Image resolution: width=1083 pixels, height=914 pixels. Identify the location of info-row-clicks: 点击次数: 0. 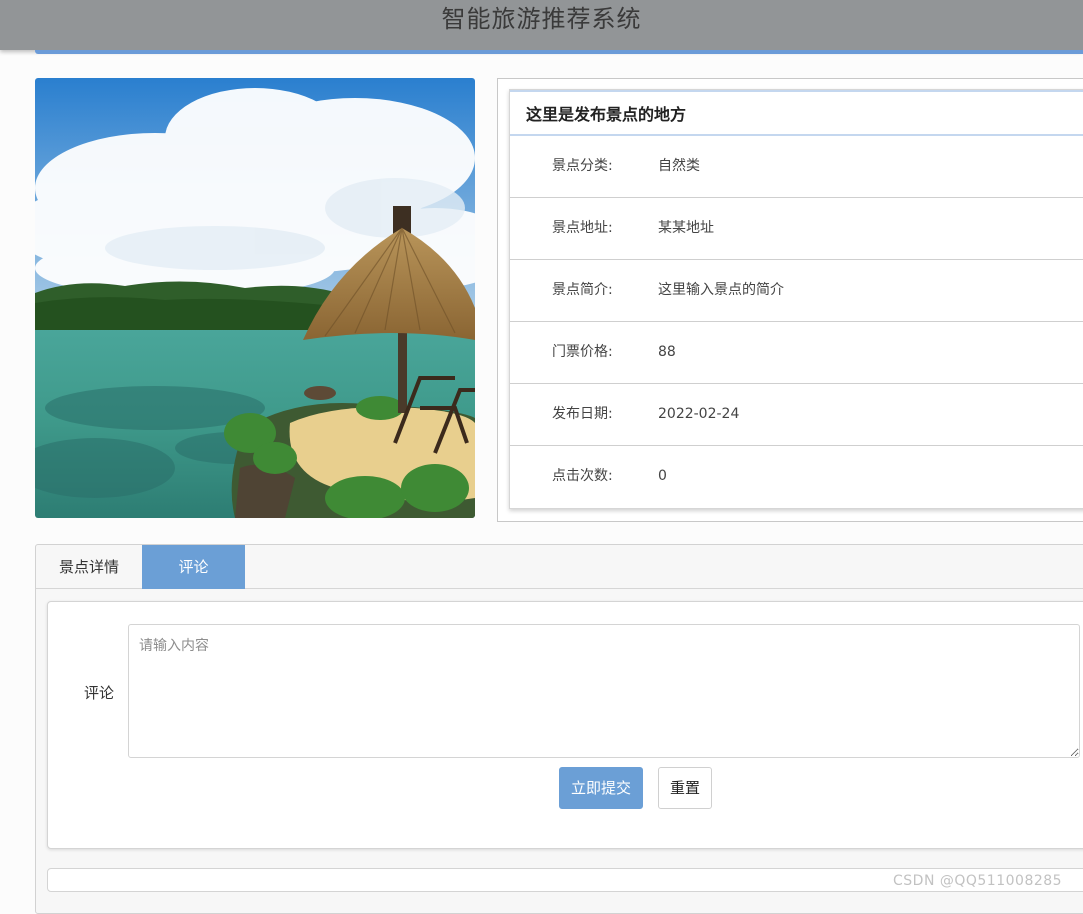
(796, 477).